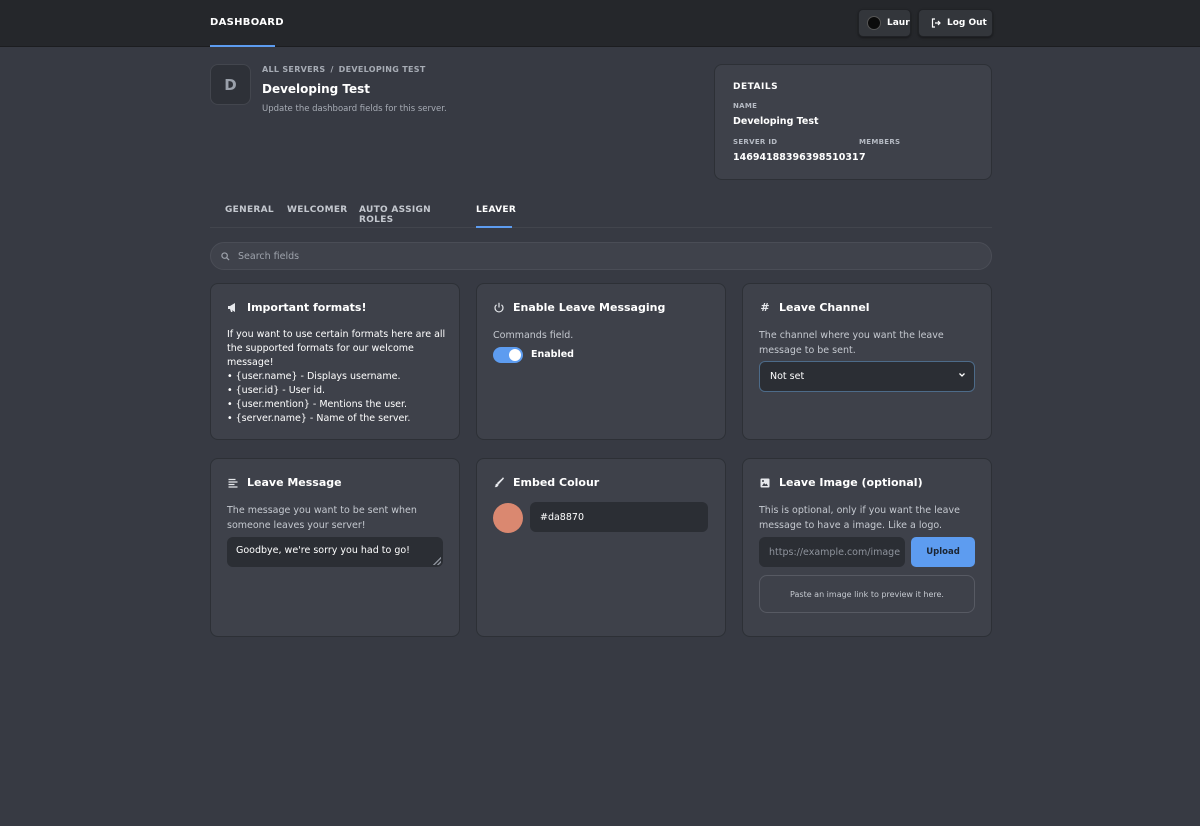  Describe the element at coordinates (755, 142) in the screenshot. I see `server-id-label: SERVER ID` at that location.